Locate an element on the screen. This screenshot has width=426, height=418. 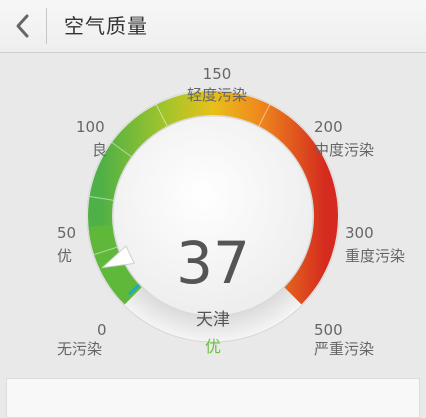
scale-value: 200 is located at coordinates (328, 127).